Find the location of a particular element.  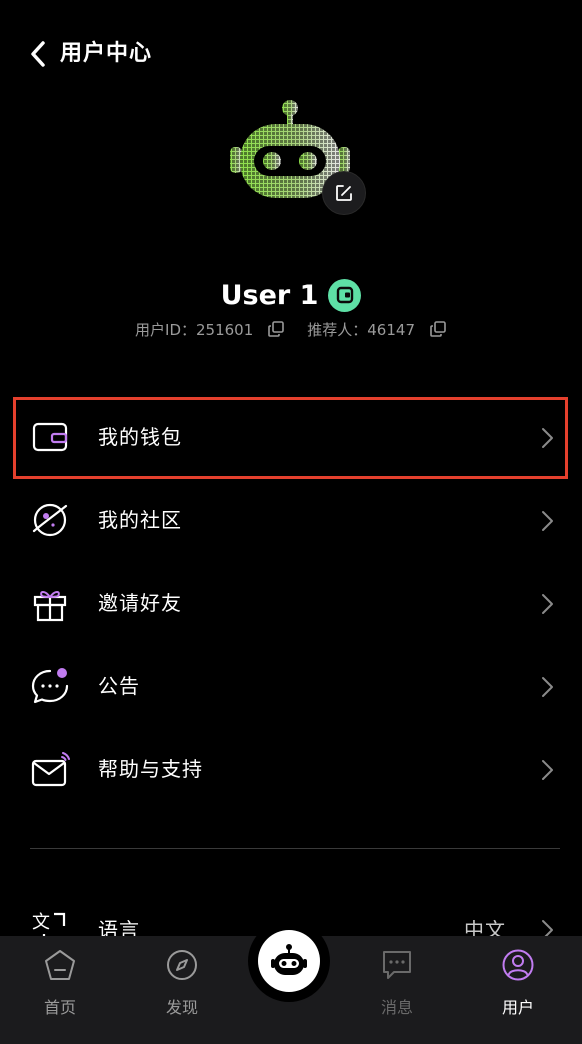

menu-item-invite: 邀请好友 is located at coordinates (291, 603).